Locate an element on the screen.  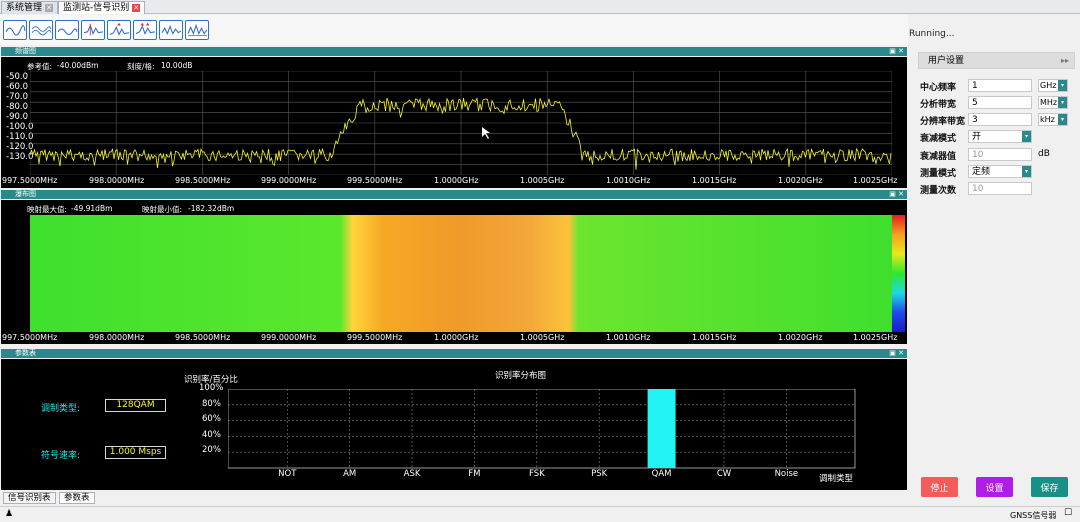
peak-icon is located at coordinates (93, 30).